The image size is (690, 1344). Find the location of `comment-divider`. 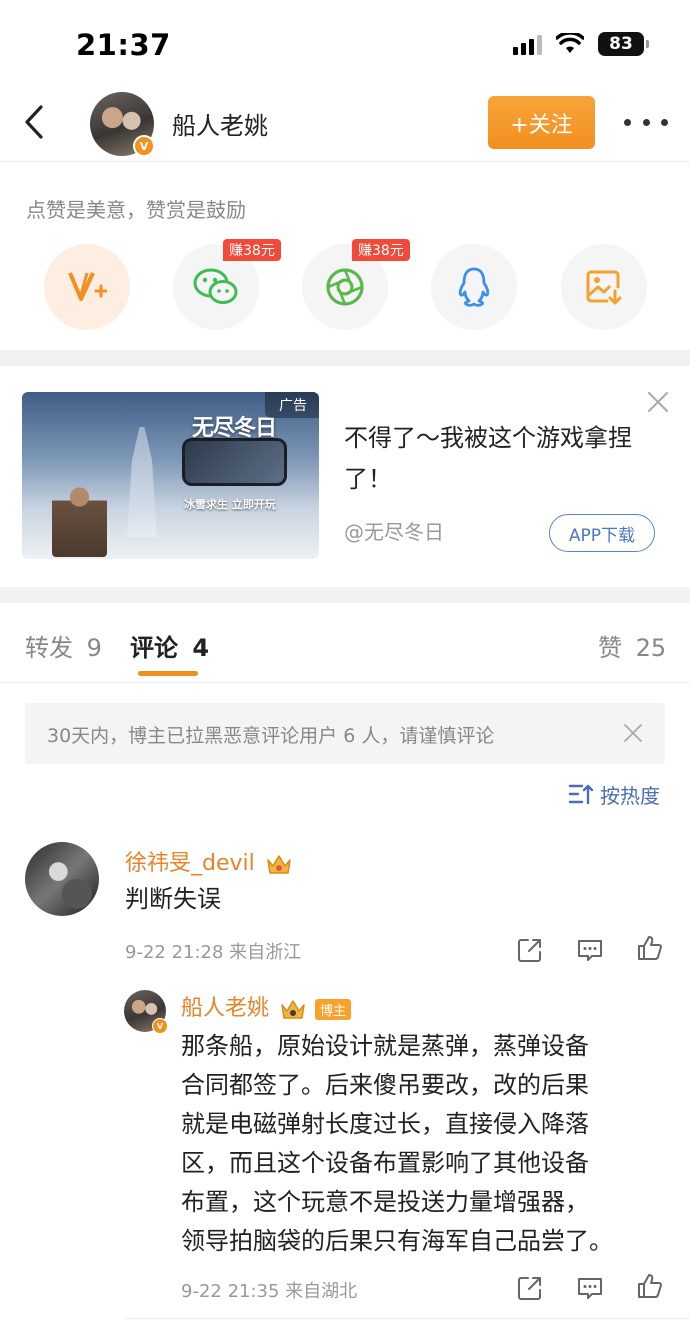

comment-divider is located at coordinates (407, 1318).